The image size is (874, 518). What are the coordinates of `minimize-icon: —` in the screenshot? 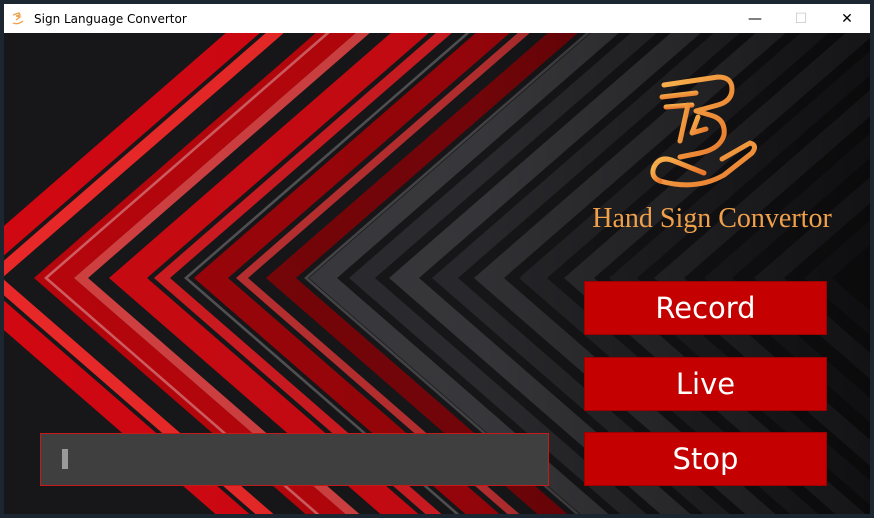 It's located at (755, 18).